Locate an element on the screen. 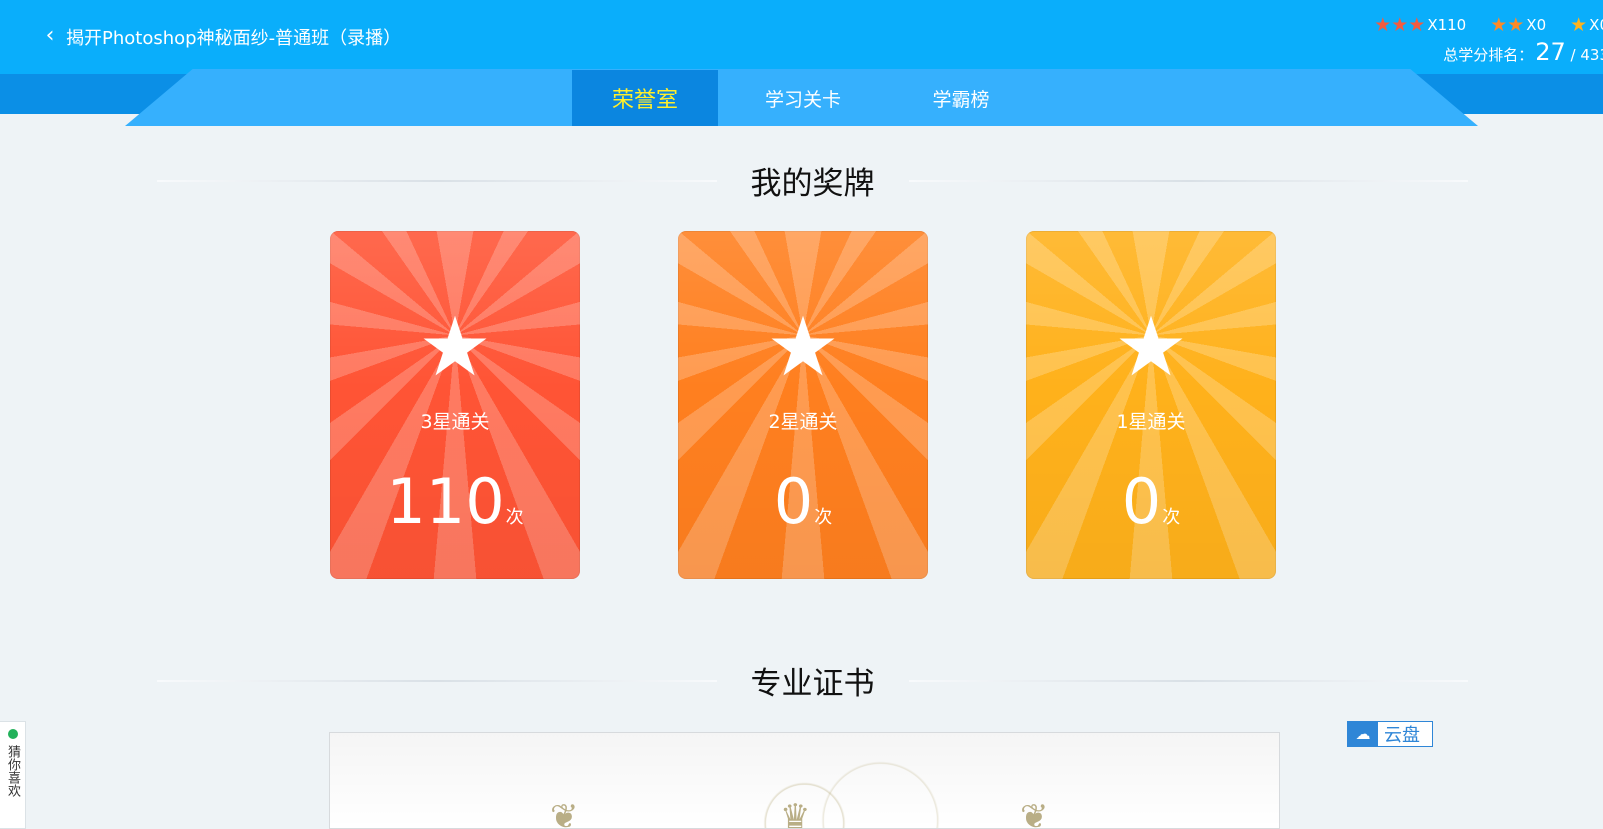  tab-top-learners: 学霸榜 is located at coordinates (961, 98).